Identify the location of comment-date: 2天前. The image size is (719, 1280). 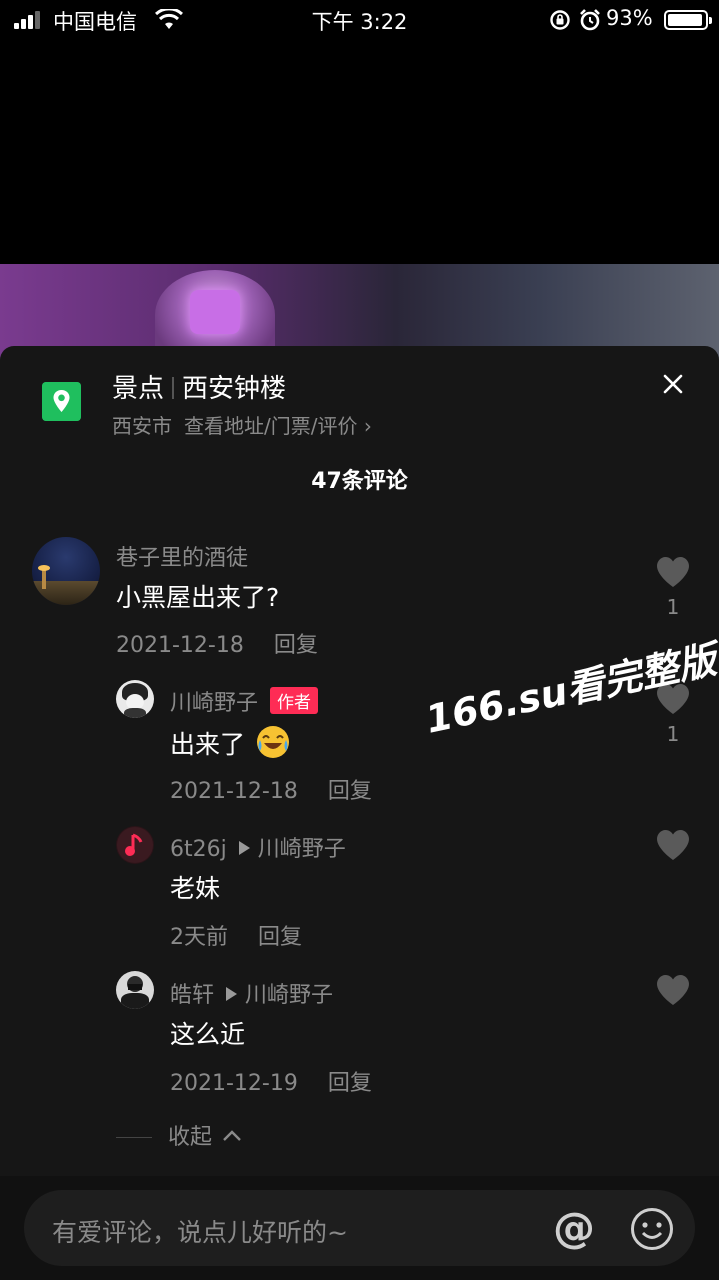
(199, 937).